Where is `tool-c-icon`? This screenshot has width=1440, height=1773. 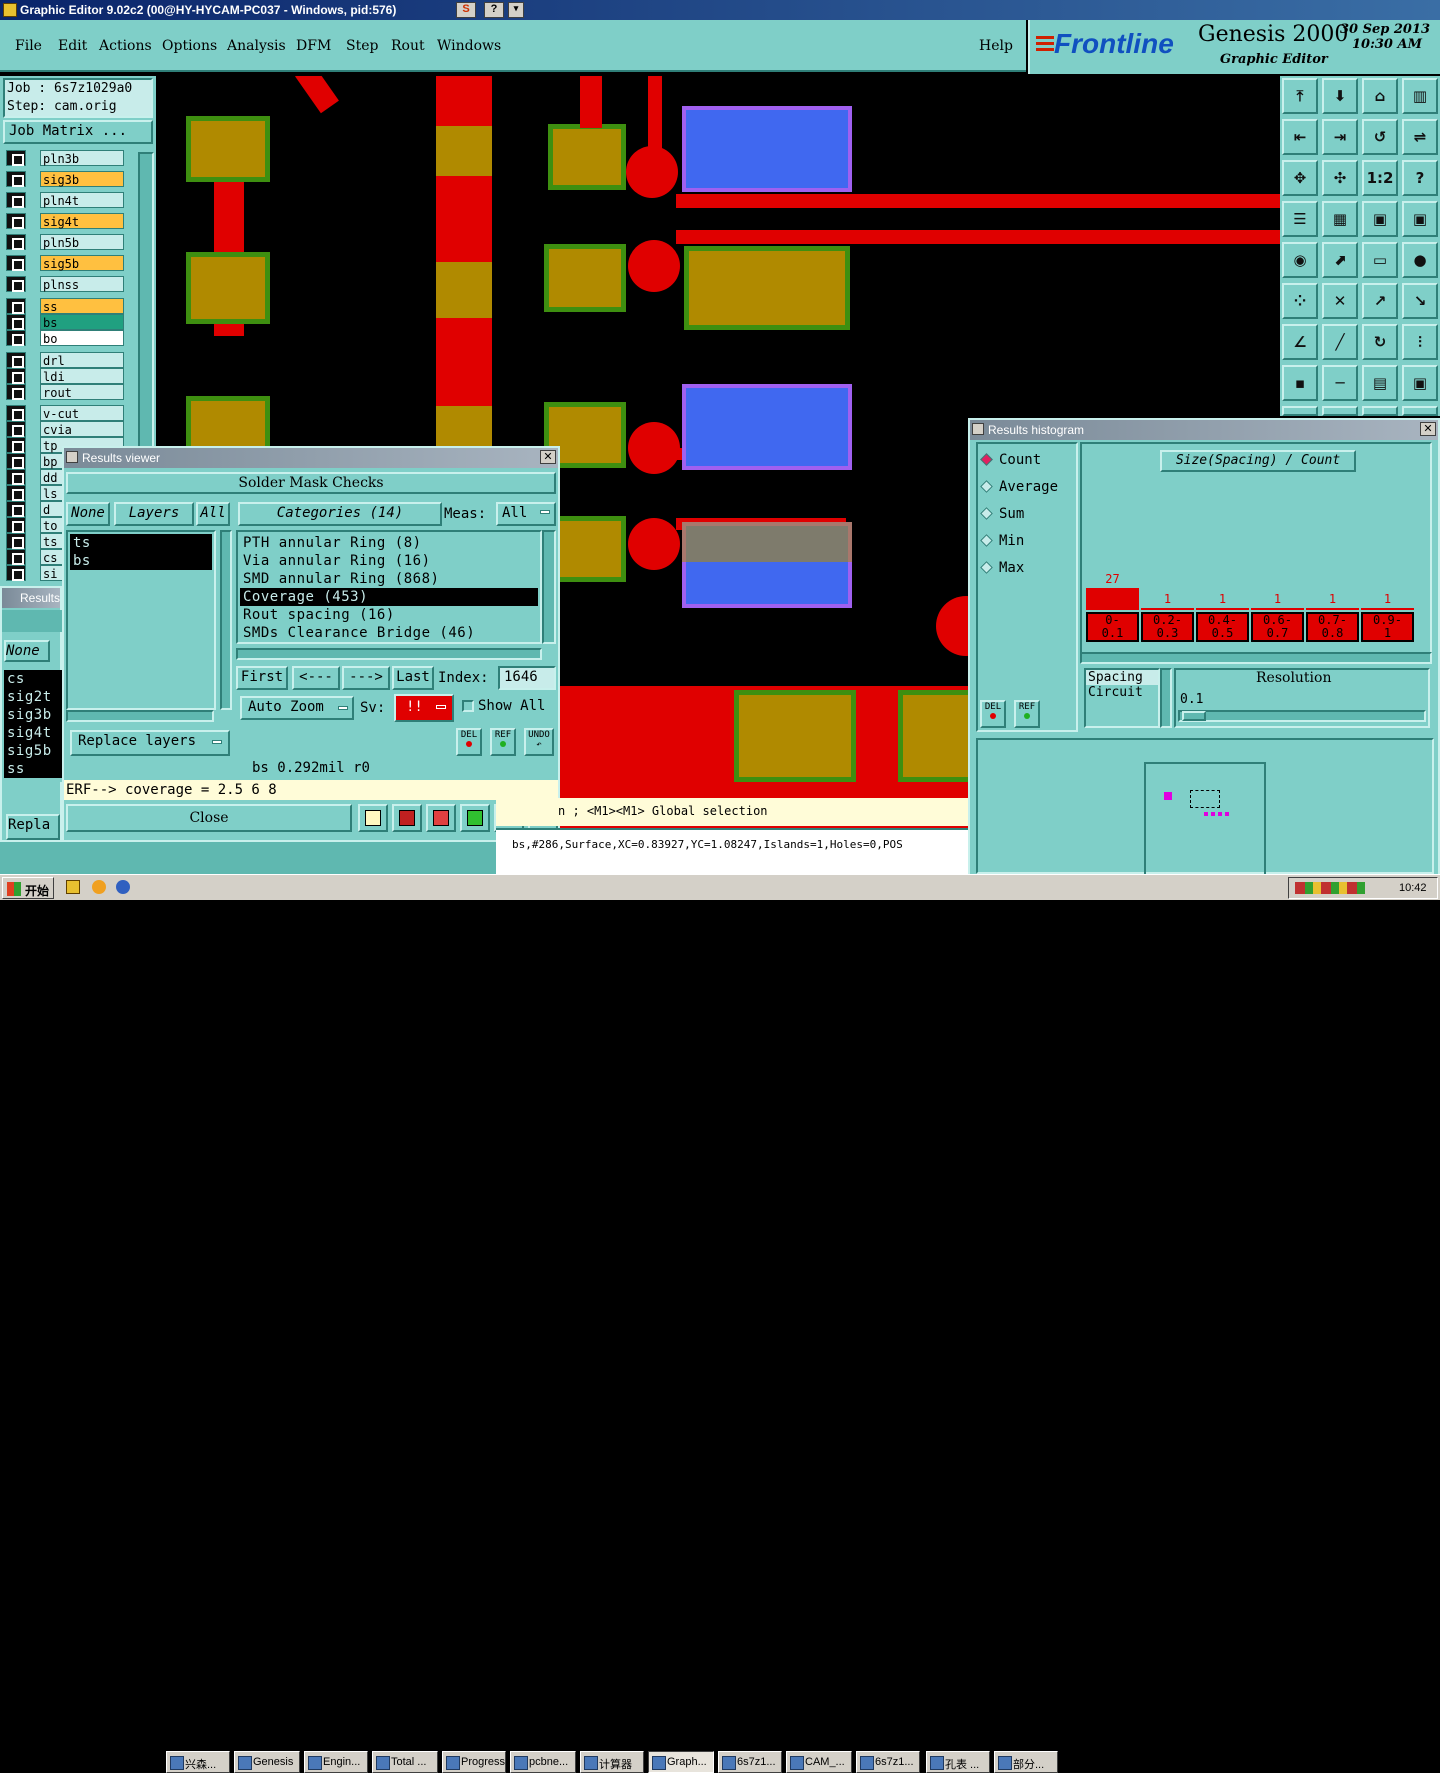
tool-c-icon is located at coordinates (1380, 411).